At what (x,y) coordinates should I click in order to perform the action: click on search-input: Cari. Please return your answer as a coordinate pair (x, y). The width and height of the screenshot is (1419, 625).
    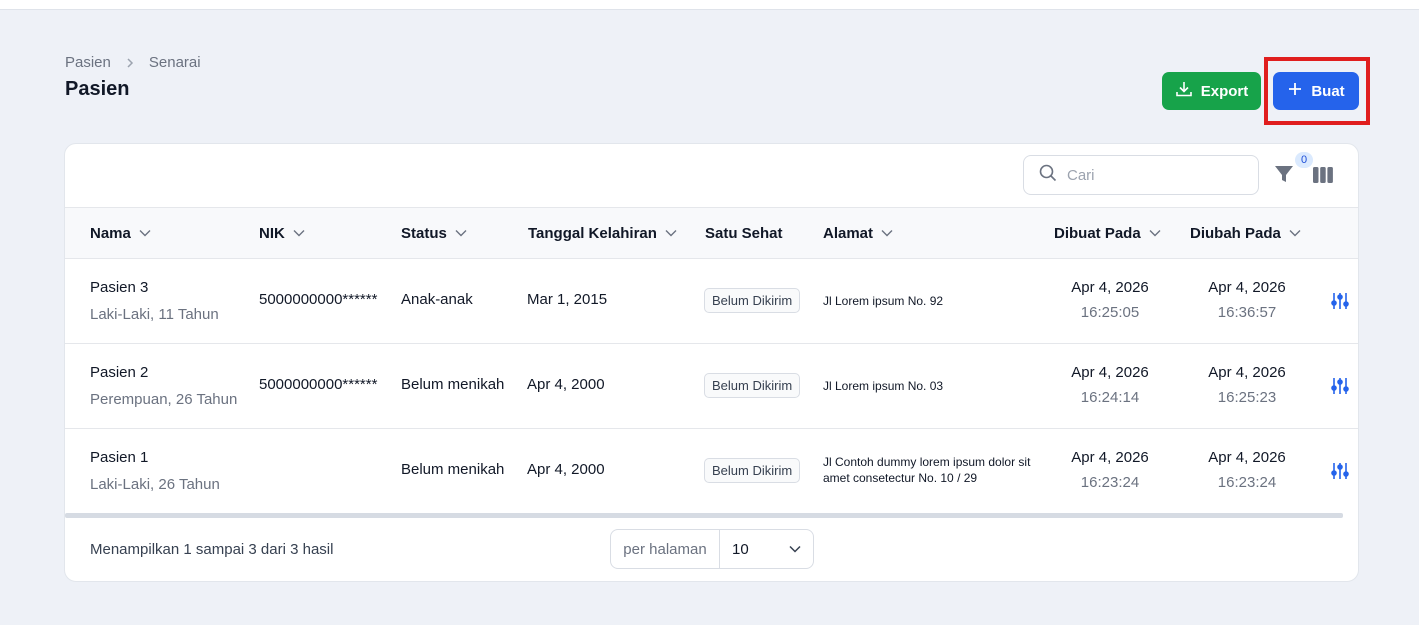
    Looking at the image, I should click on (1141, 175).